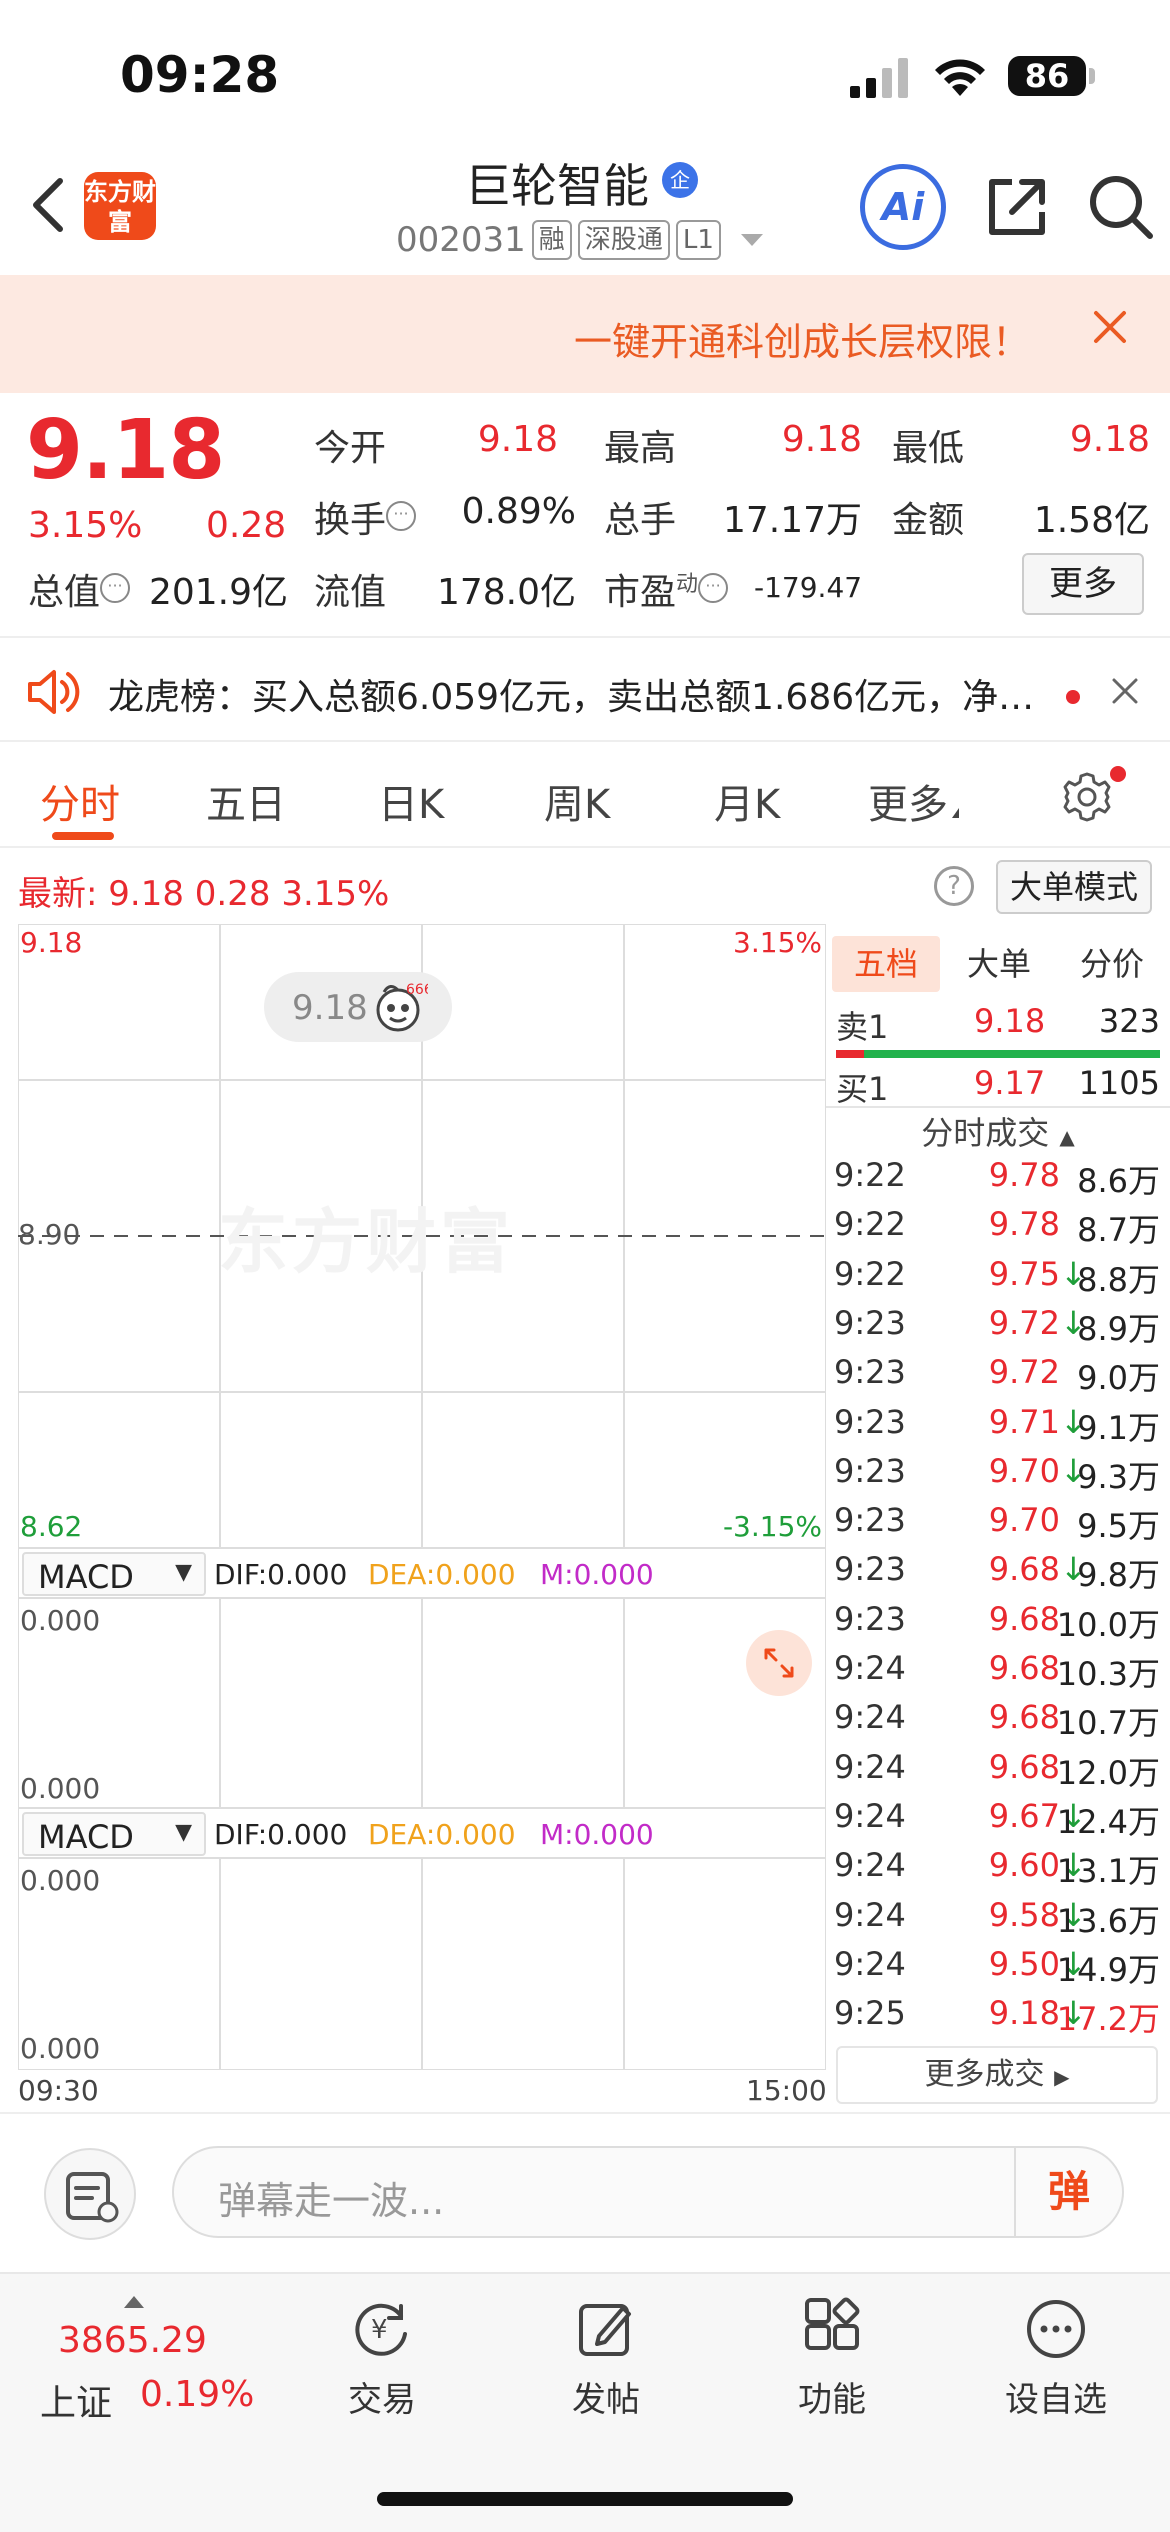 The height and width of the screenshot is (2532, 1170). I want to click on latest-label: 最新:, so click(58, 894).